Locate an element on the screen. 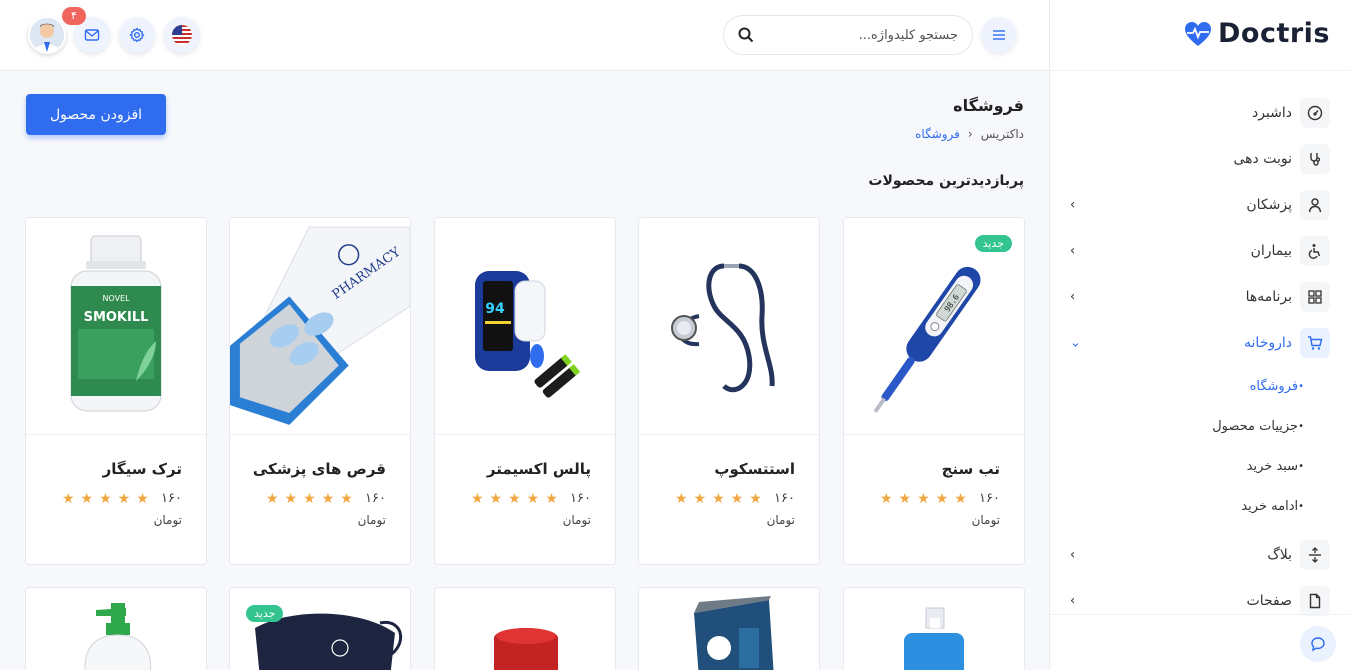 The height and width of the screenshot is (670, 1350). stethoscope-icon is located at coordinates (1315, 159).